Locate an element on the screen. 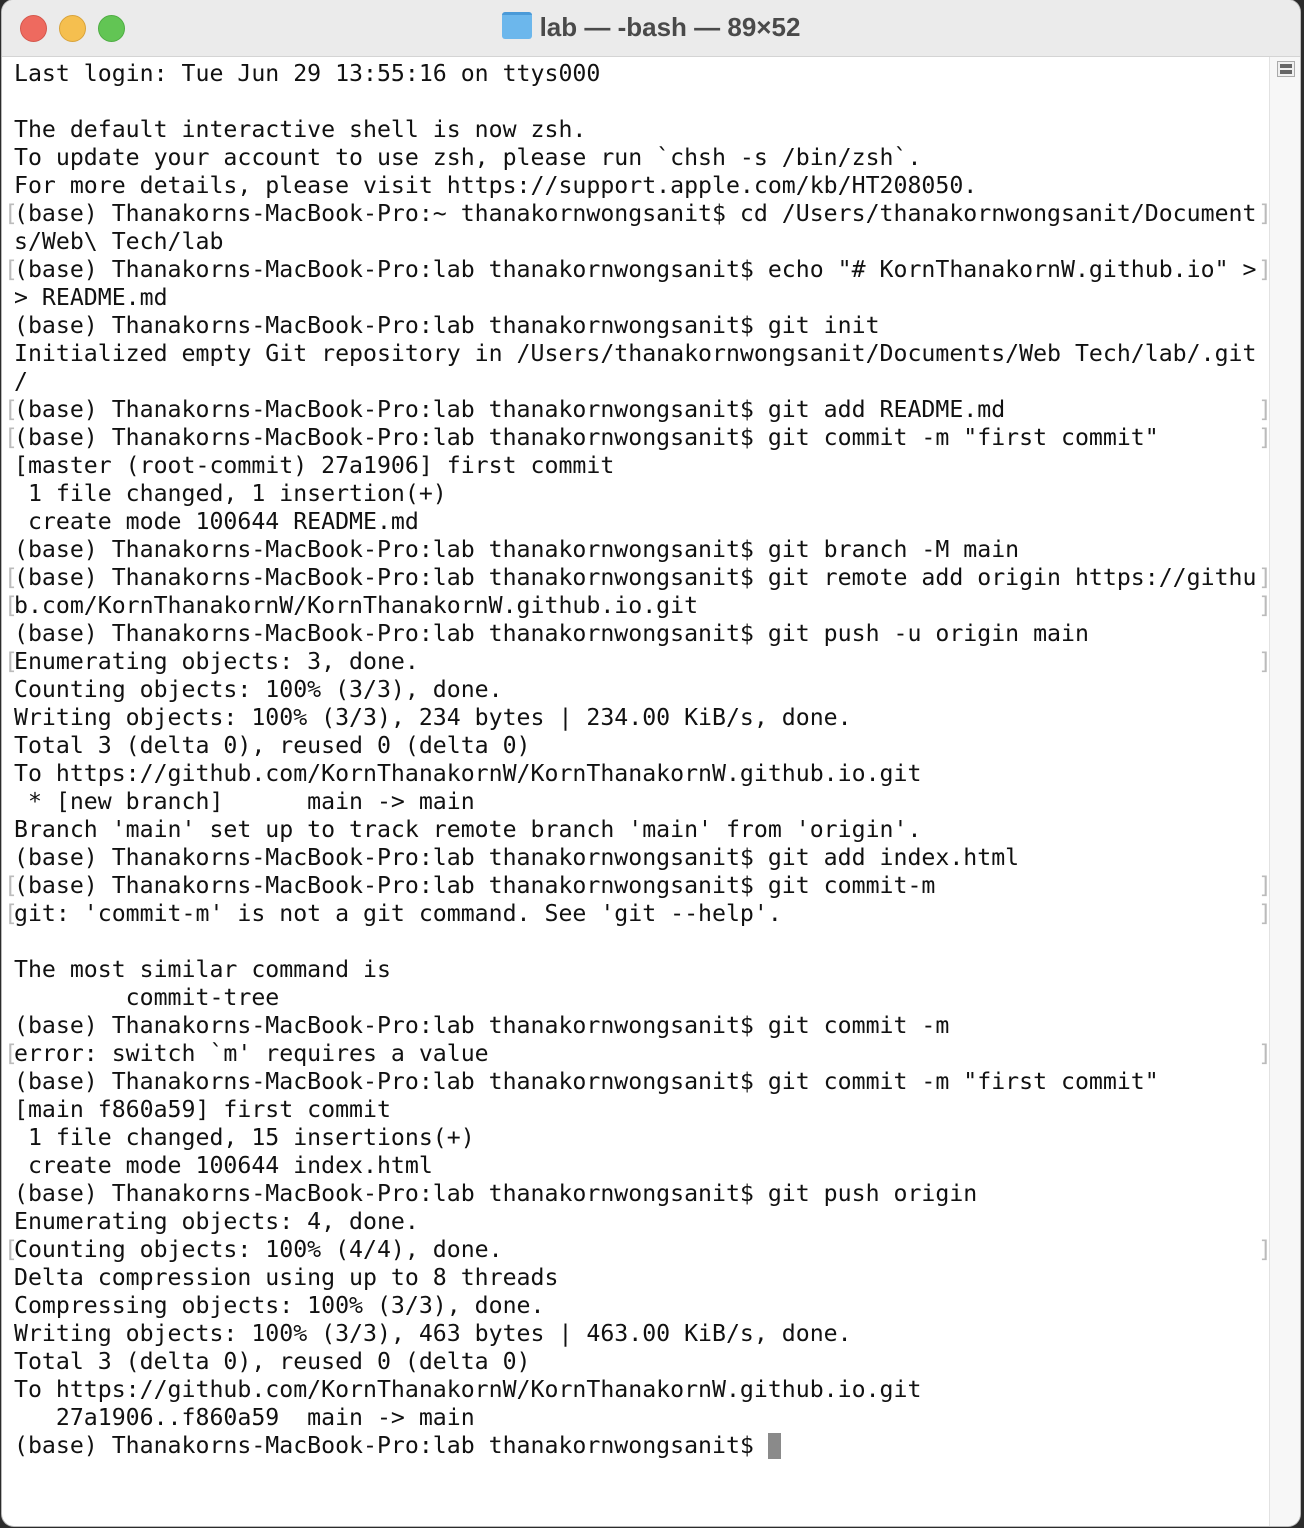  cursor is located at coordinates (774, 1446).